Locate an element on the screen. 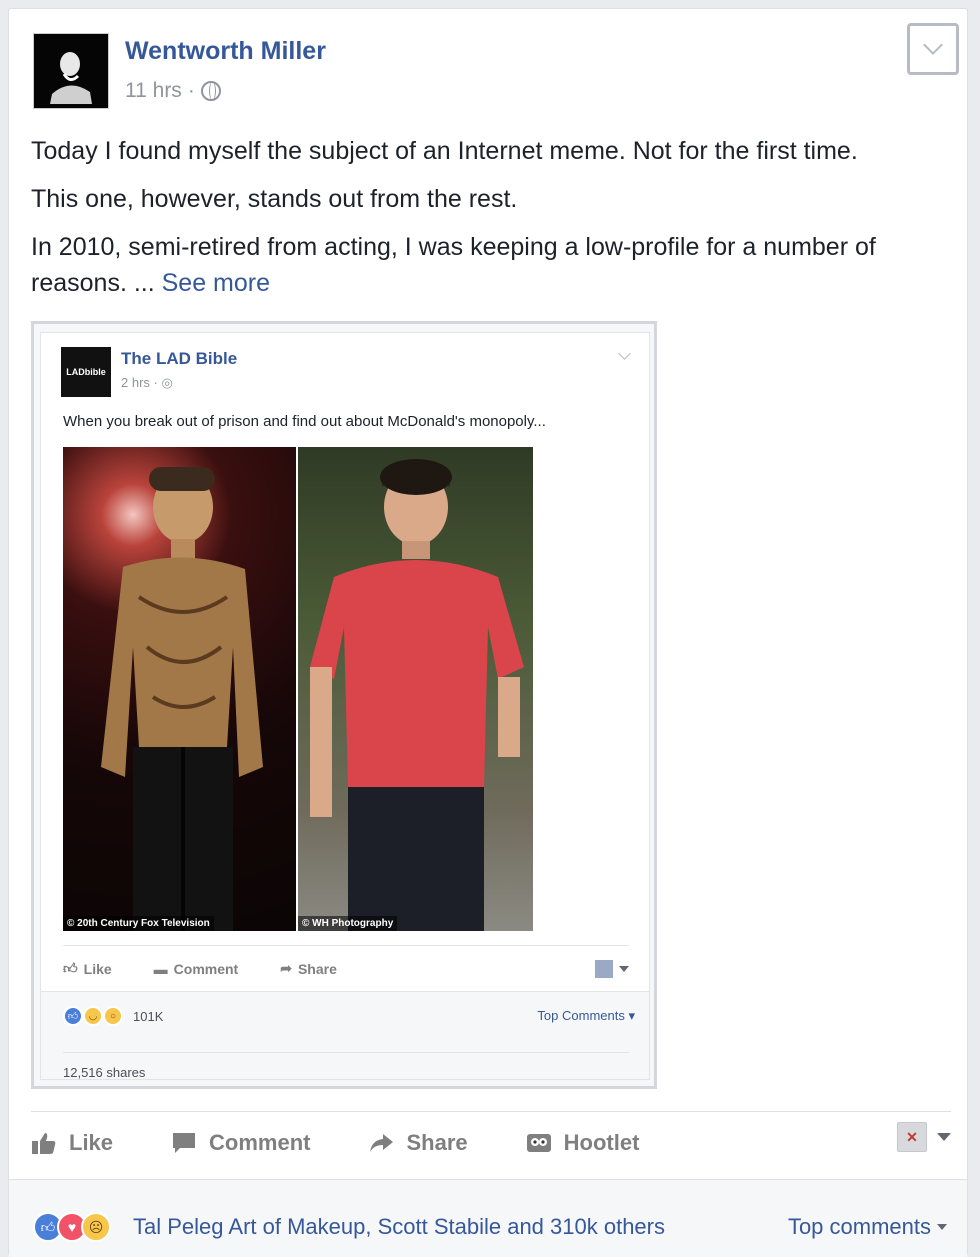 This screenshot has height=1257, width=980. shared-comment-button: ▬ Comment is located at coordinates (196, 969).